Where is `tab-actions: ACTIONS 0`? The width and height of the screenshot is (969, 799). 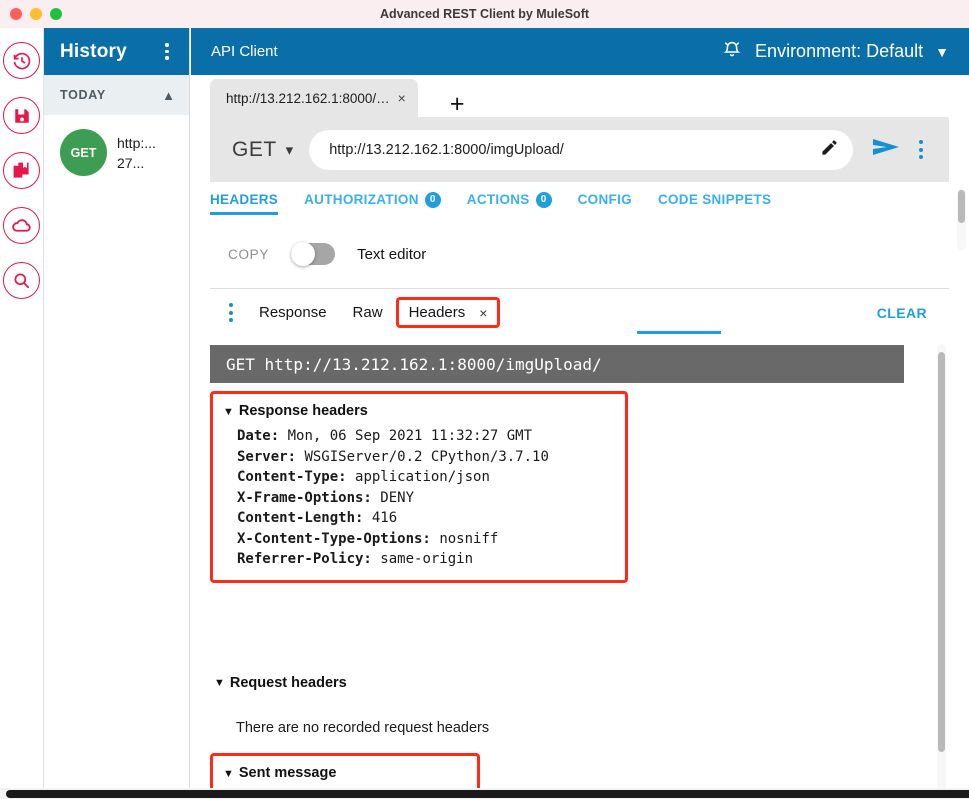
tab-actions: ACTIONS 0 is located at coordinates (509, 198).